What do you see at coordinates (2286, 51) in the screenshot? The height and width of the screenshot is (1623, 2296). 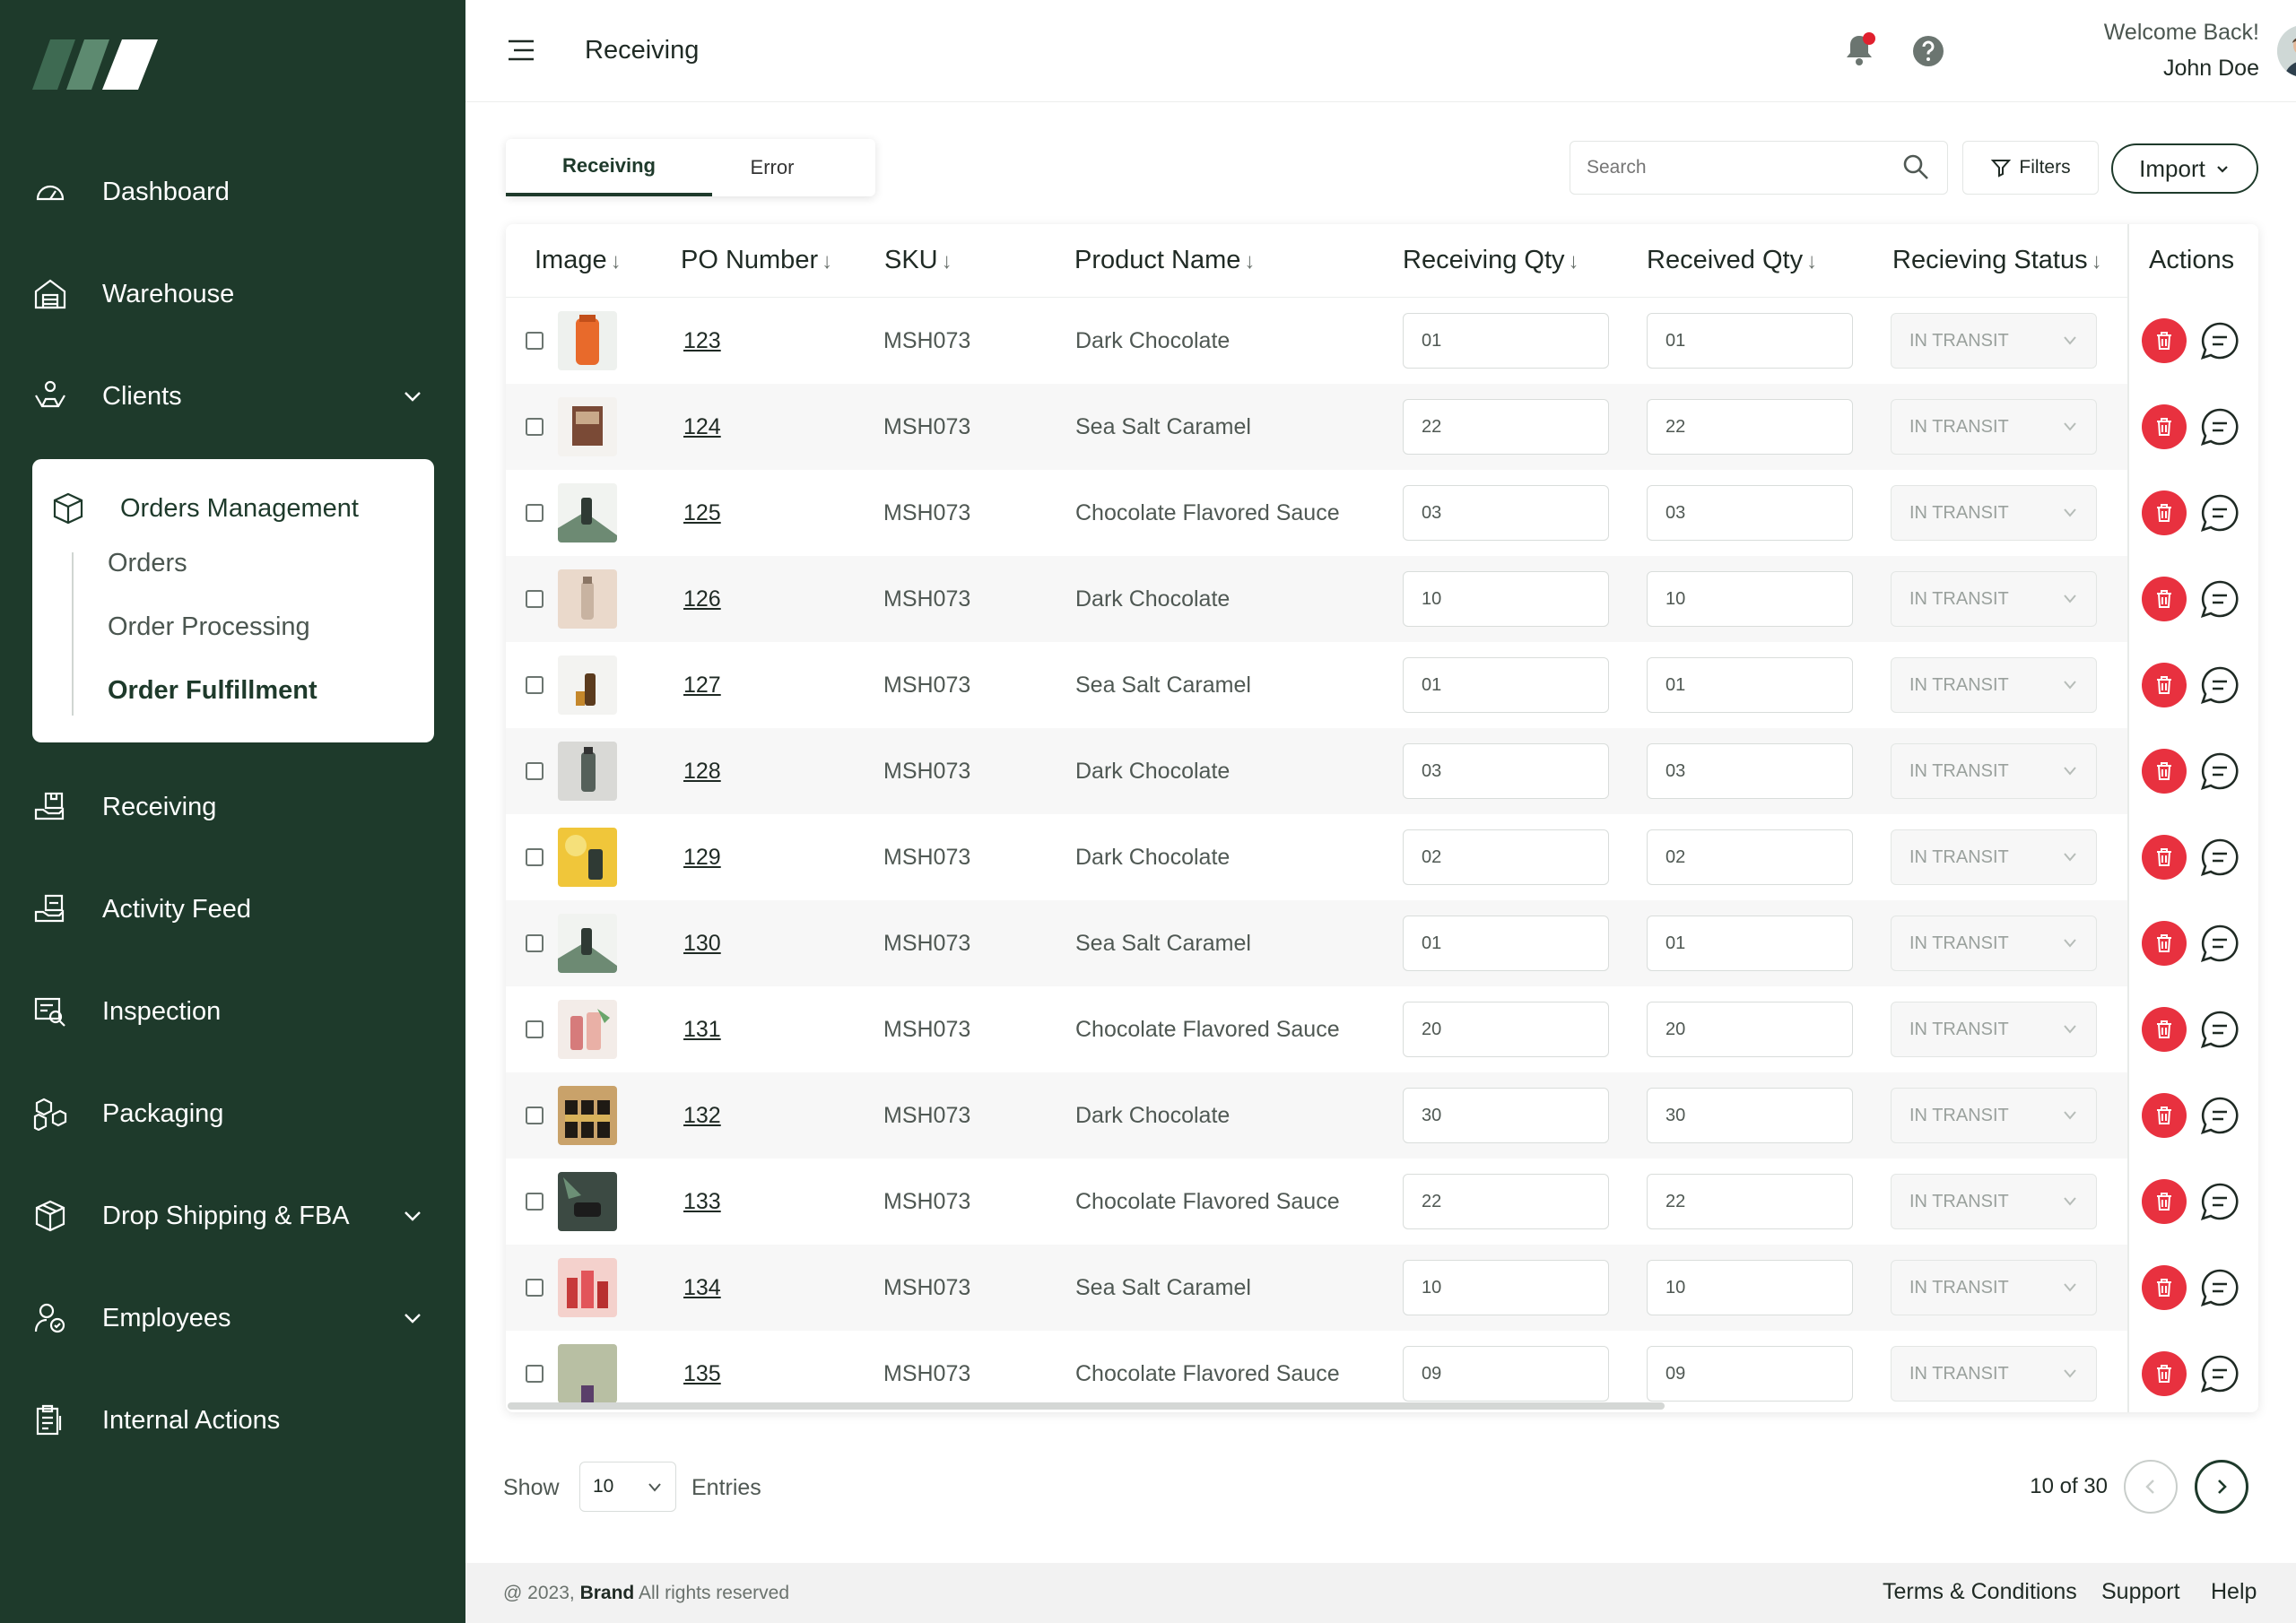 I see `avatar` at bounding box center [2286, 51].